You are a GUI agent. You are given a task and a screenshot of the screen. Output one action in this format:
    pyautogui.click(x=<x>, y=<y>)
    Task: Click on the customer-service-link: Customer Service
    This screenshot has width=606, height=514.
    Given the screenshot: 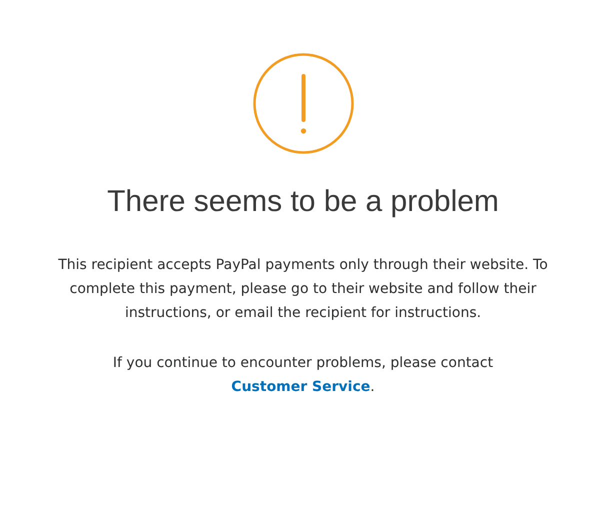 What is the action you would take?
    pyautogui.click(x=300, y=387)
    